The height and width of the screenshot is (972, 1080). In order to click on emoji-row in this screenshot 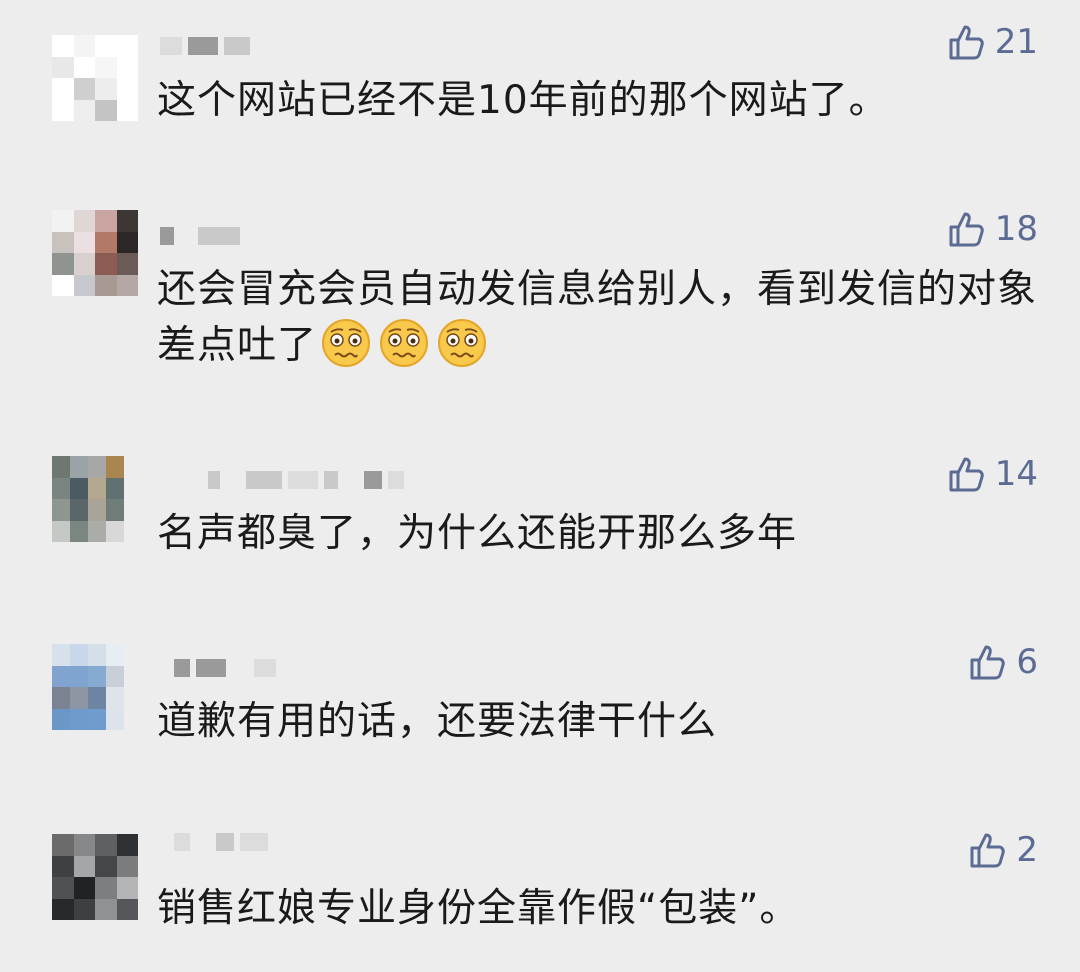, I will do `click(404, 343)`.